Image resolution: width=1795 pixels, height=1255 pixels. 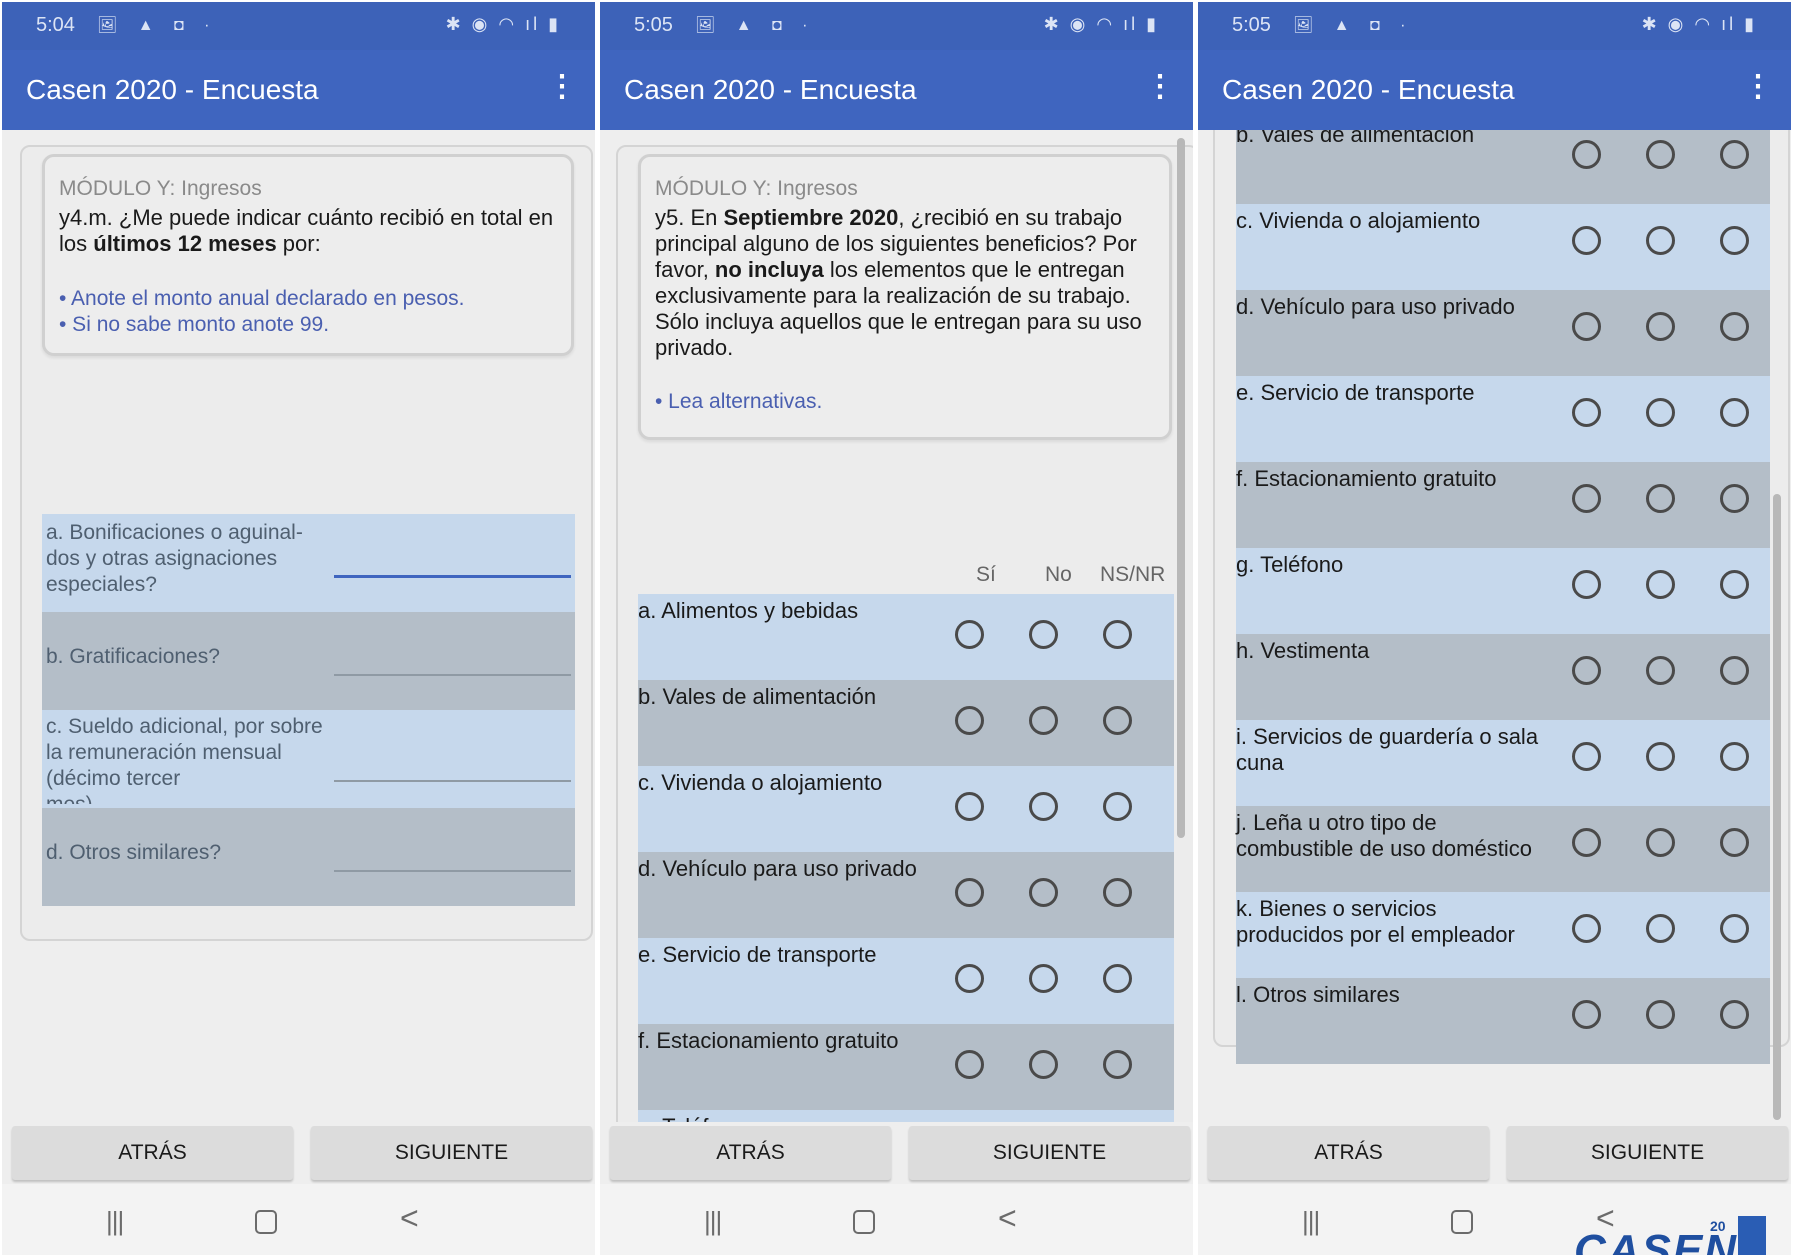 What do you see at coordinates (1303, 650) in the screenshot?
I see `row-label: h. Vestimenta` at bounding box center [1303, 650].